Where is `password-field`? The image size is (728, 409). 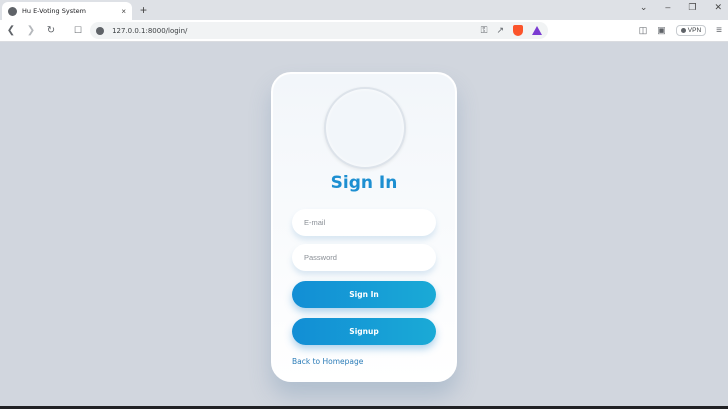
password-field is located at coordinates (364, 257).